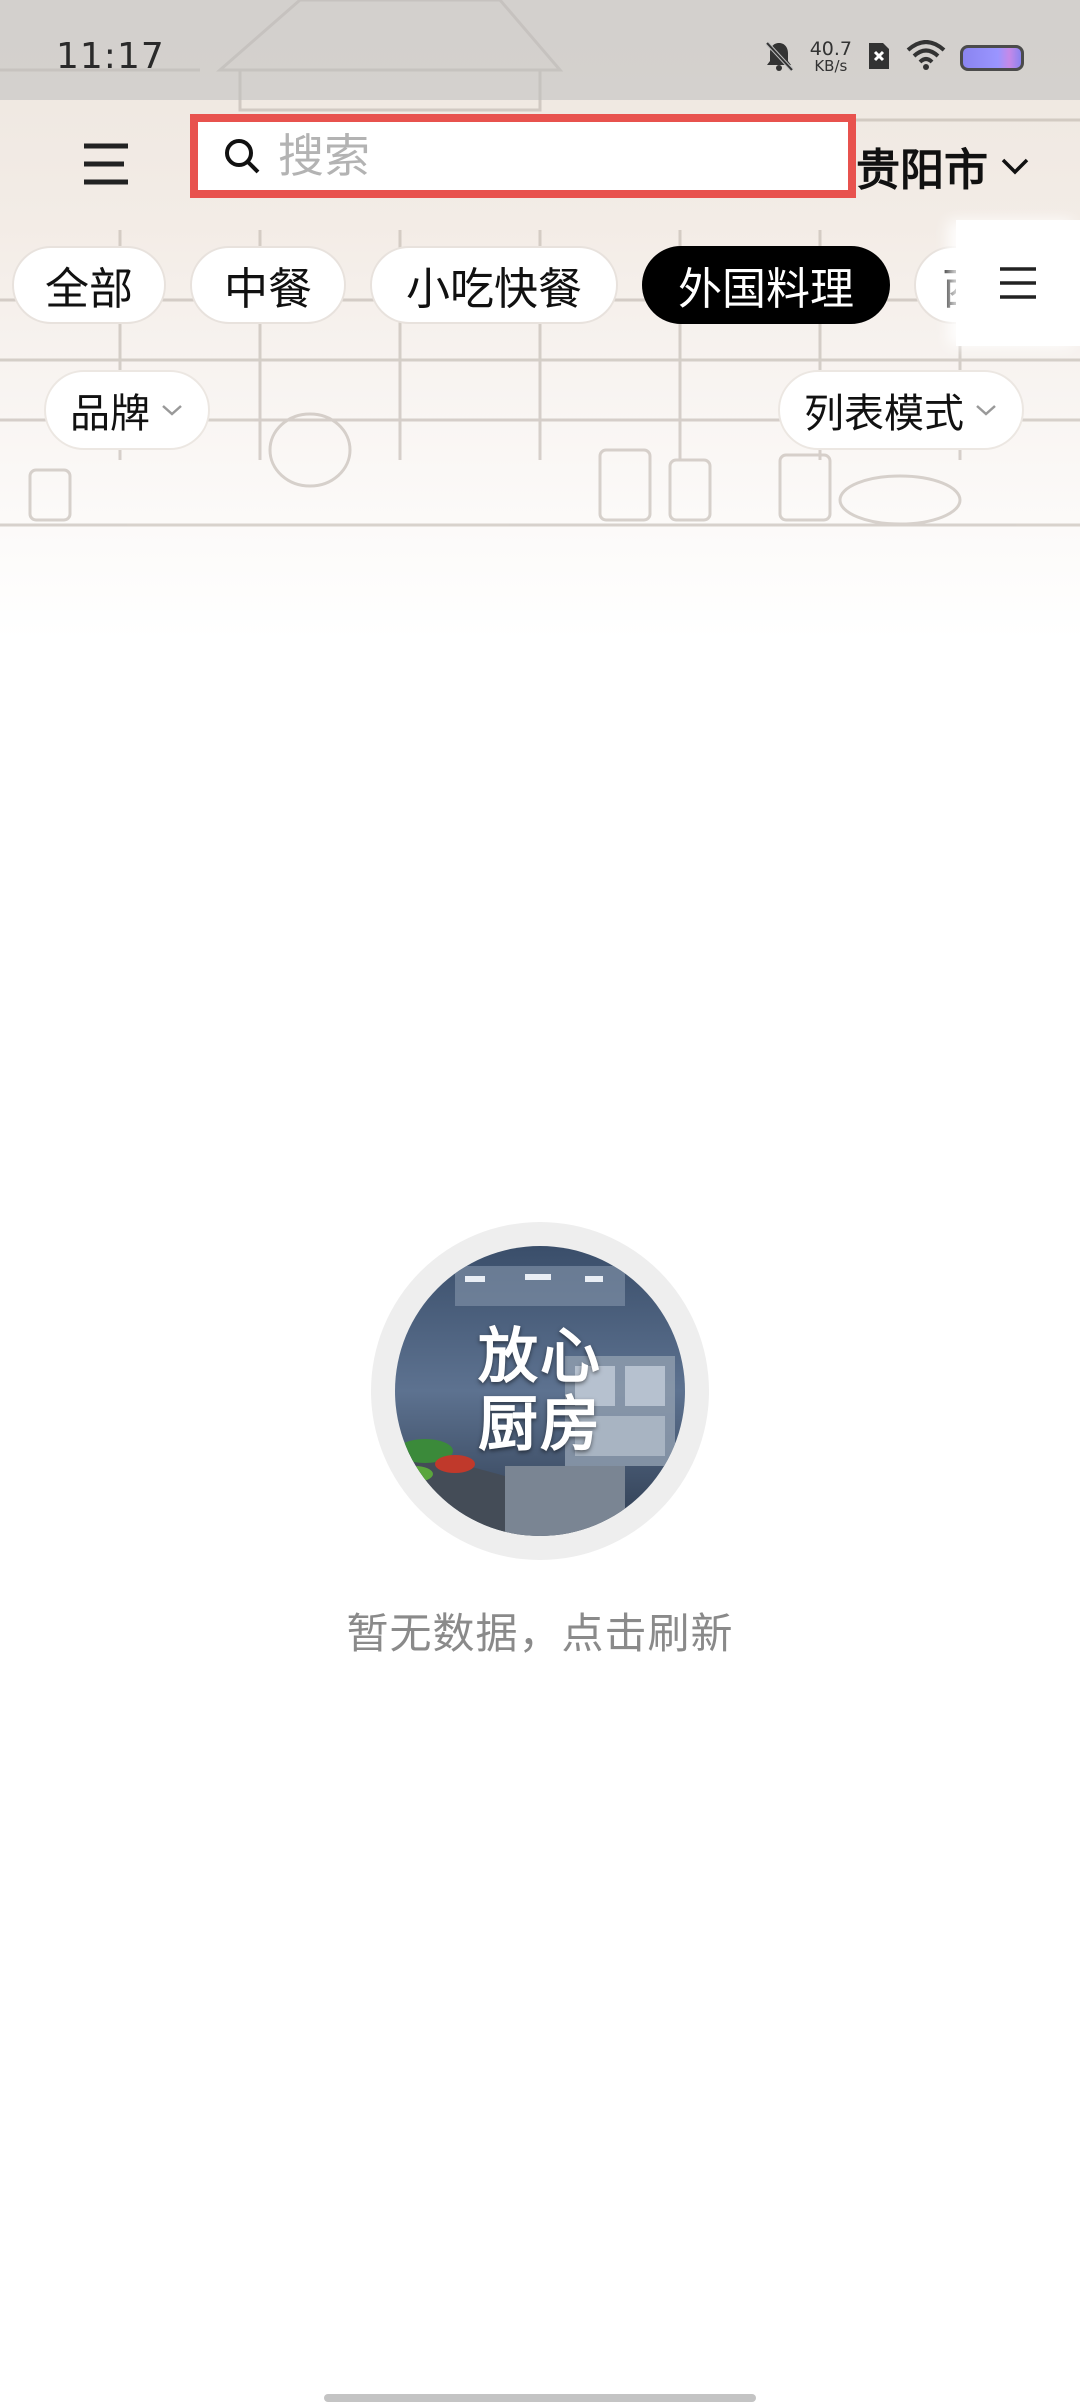 Image resolution: width=1080 pixels, height=2408 pixels. What do you see at coordinates (242, 156) in the screenshot?
I see `search-icon` at bounding box center [242, 156].